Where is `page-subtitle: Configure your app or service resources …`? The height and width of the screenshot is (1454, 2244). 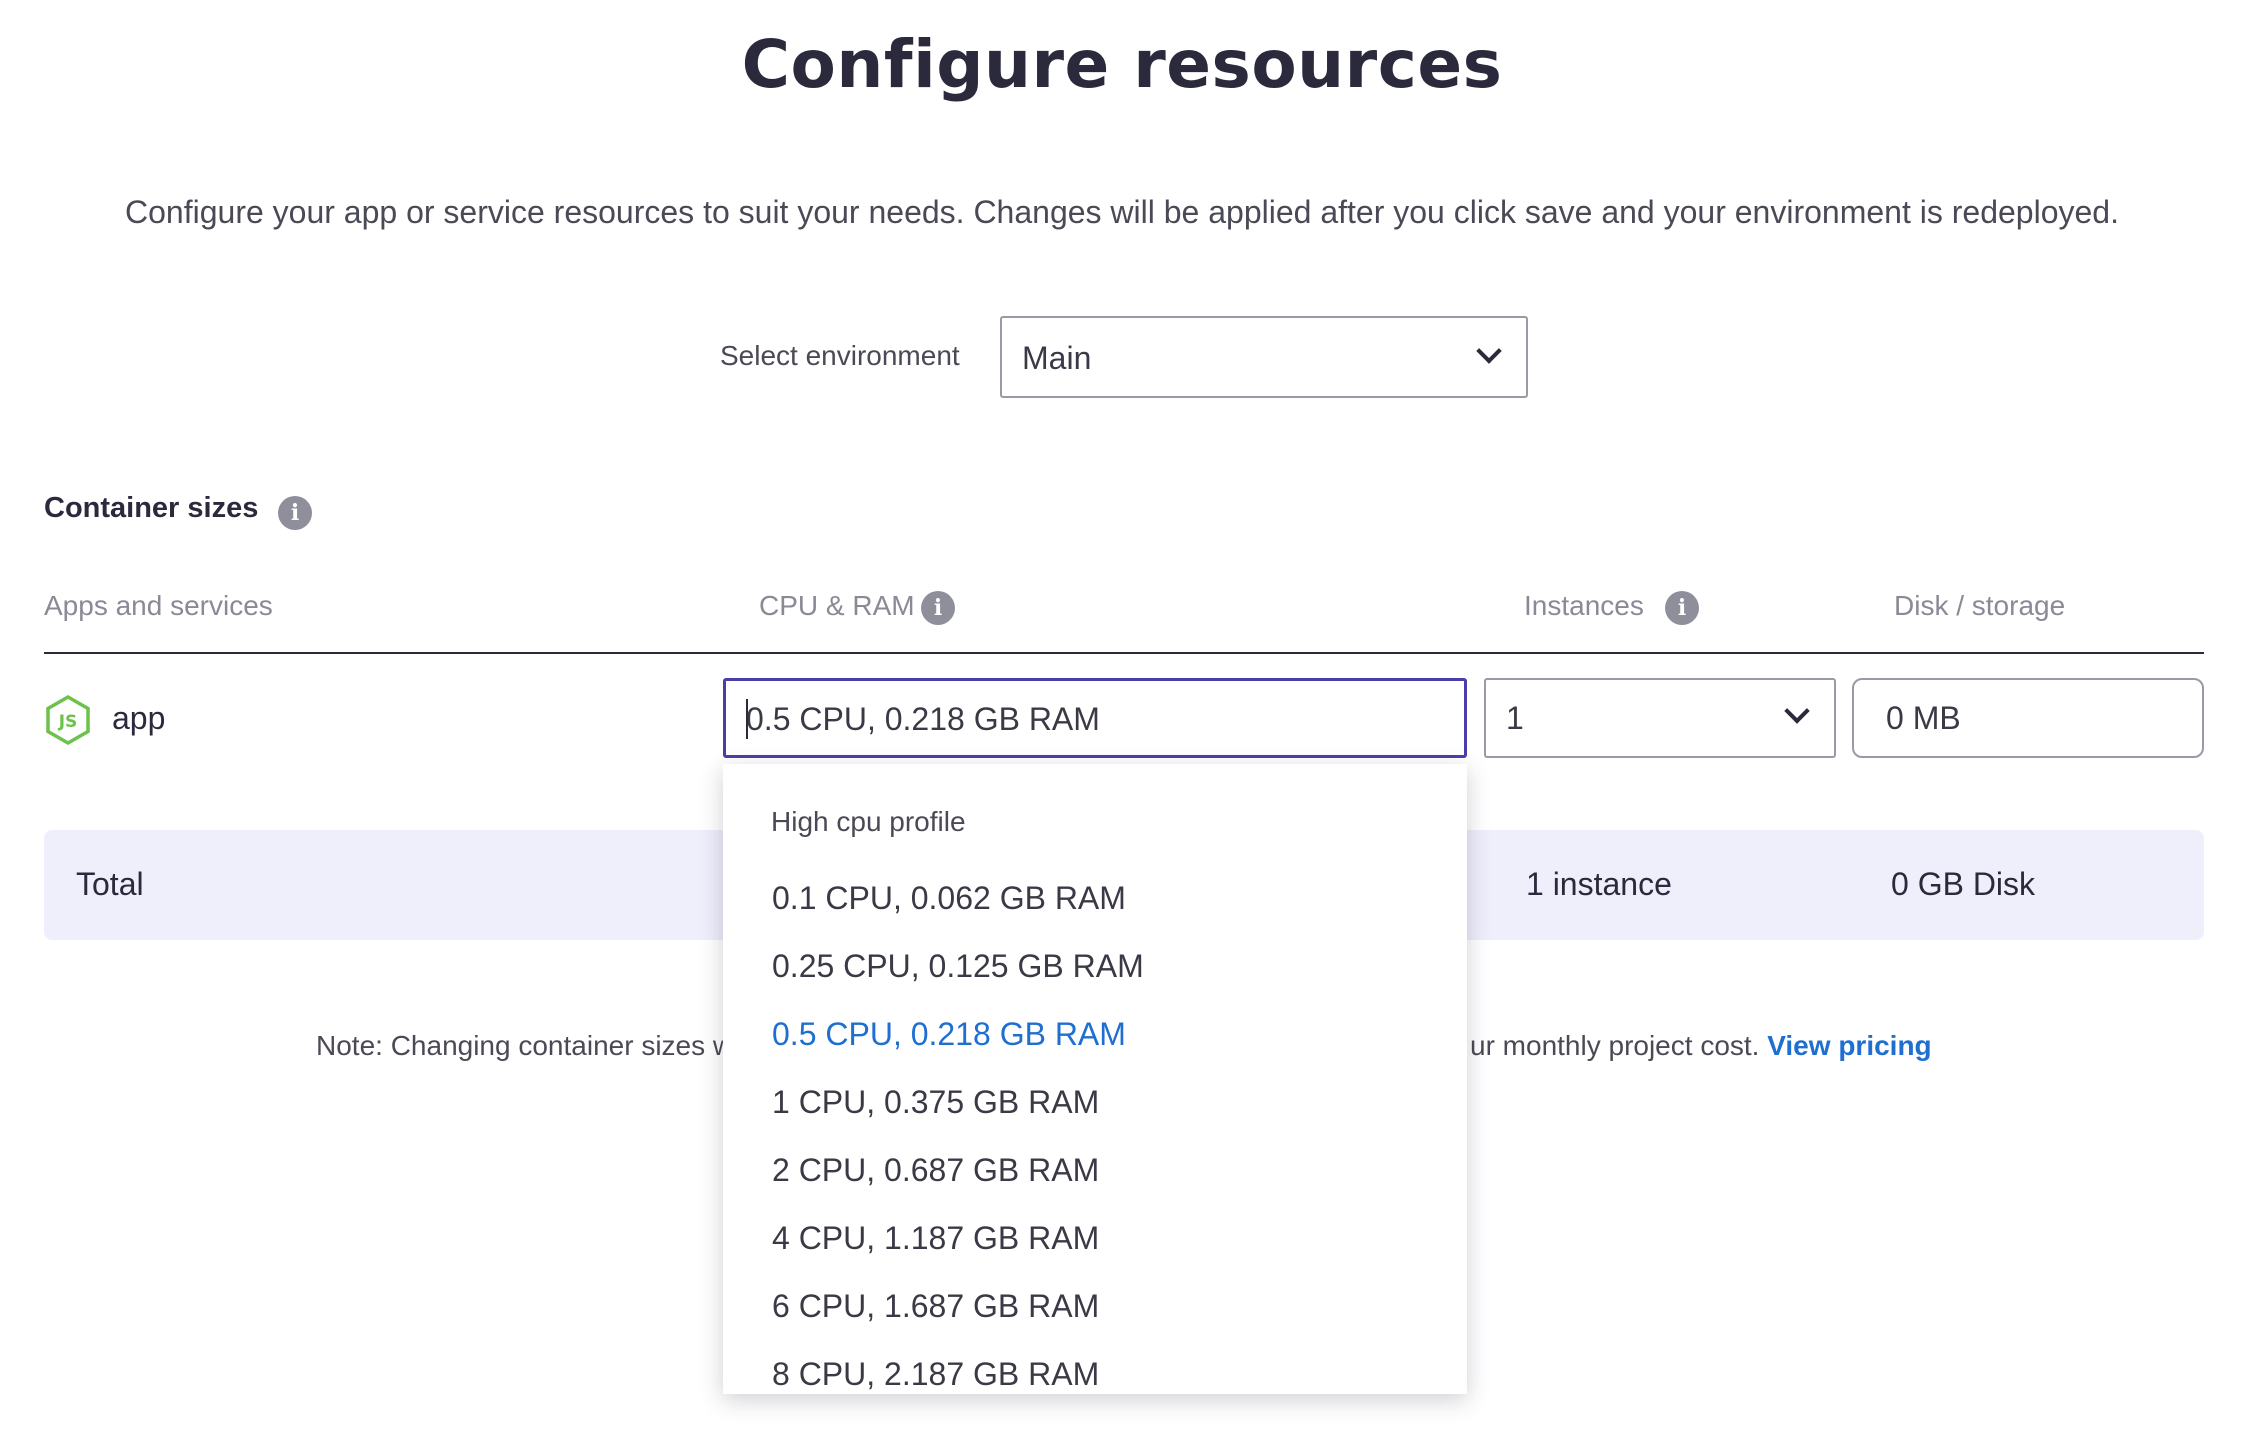
page-subtitle: Configure your app or service resources … is located at coordinates (1122, 212).